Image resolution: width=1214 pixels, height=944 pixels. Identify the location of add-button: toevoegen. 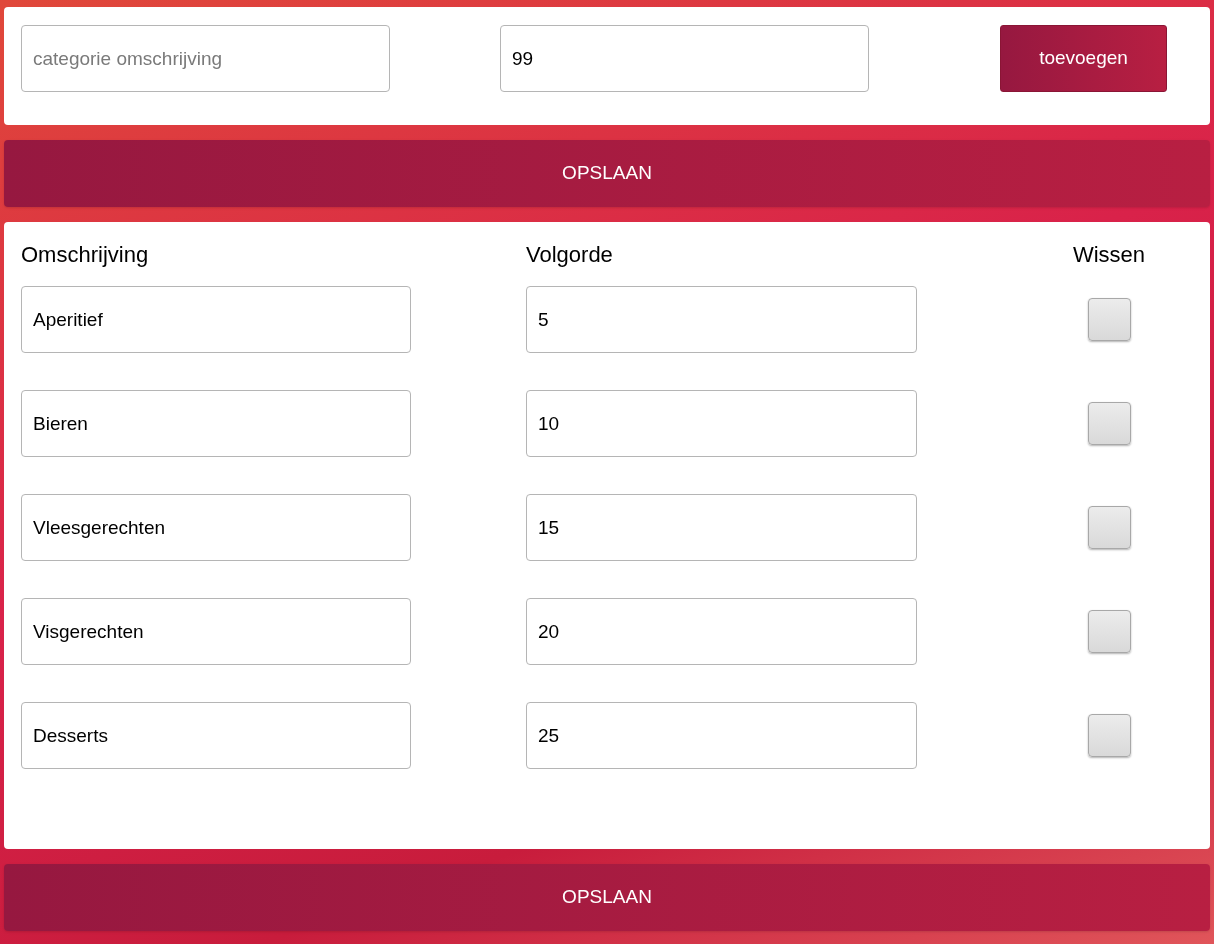
(1083, 58).